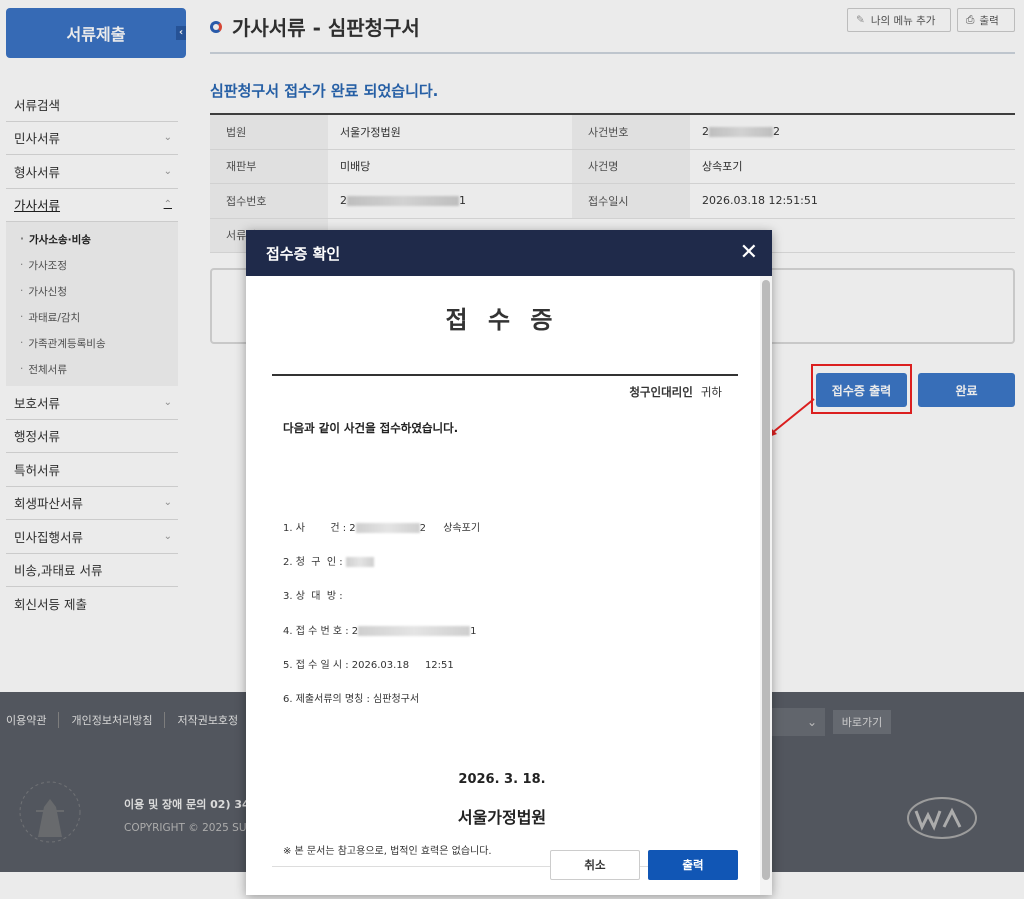 Image resolution: width=1024 pixels, height=899 pixels. Describe the element at coordinates (705, 132) in the screenshot. I see `case-number-prefix: 2` at that location.